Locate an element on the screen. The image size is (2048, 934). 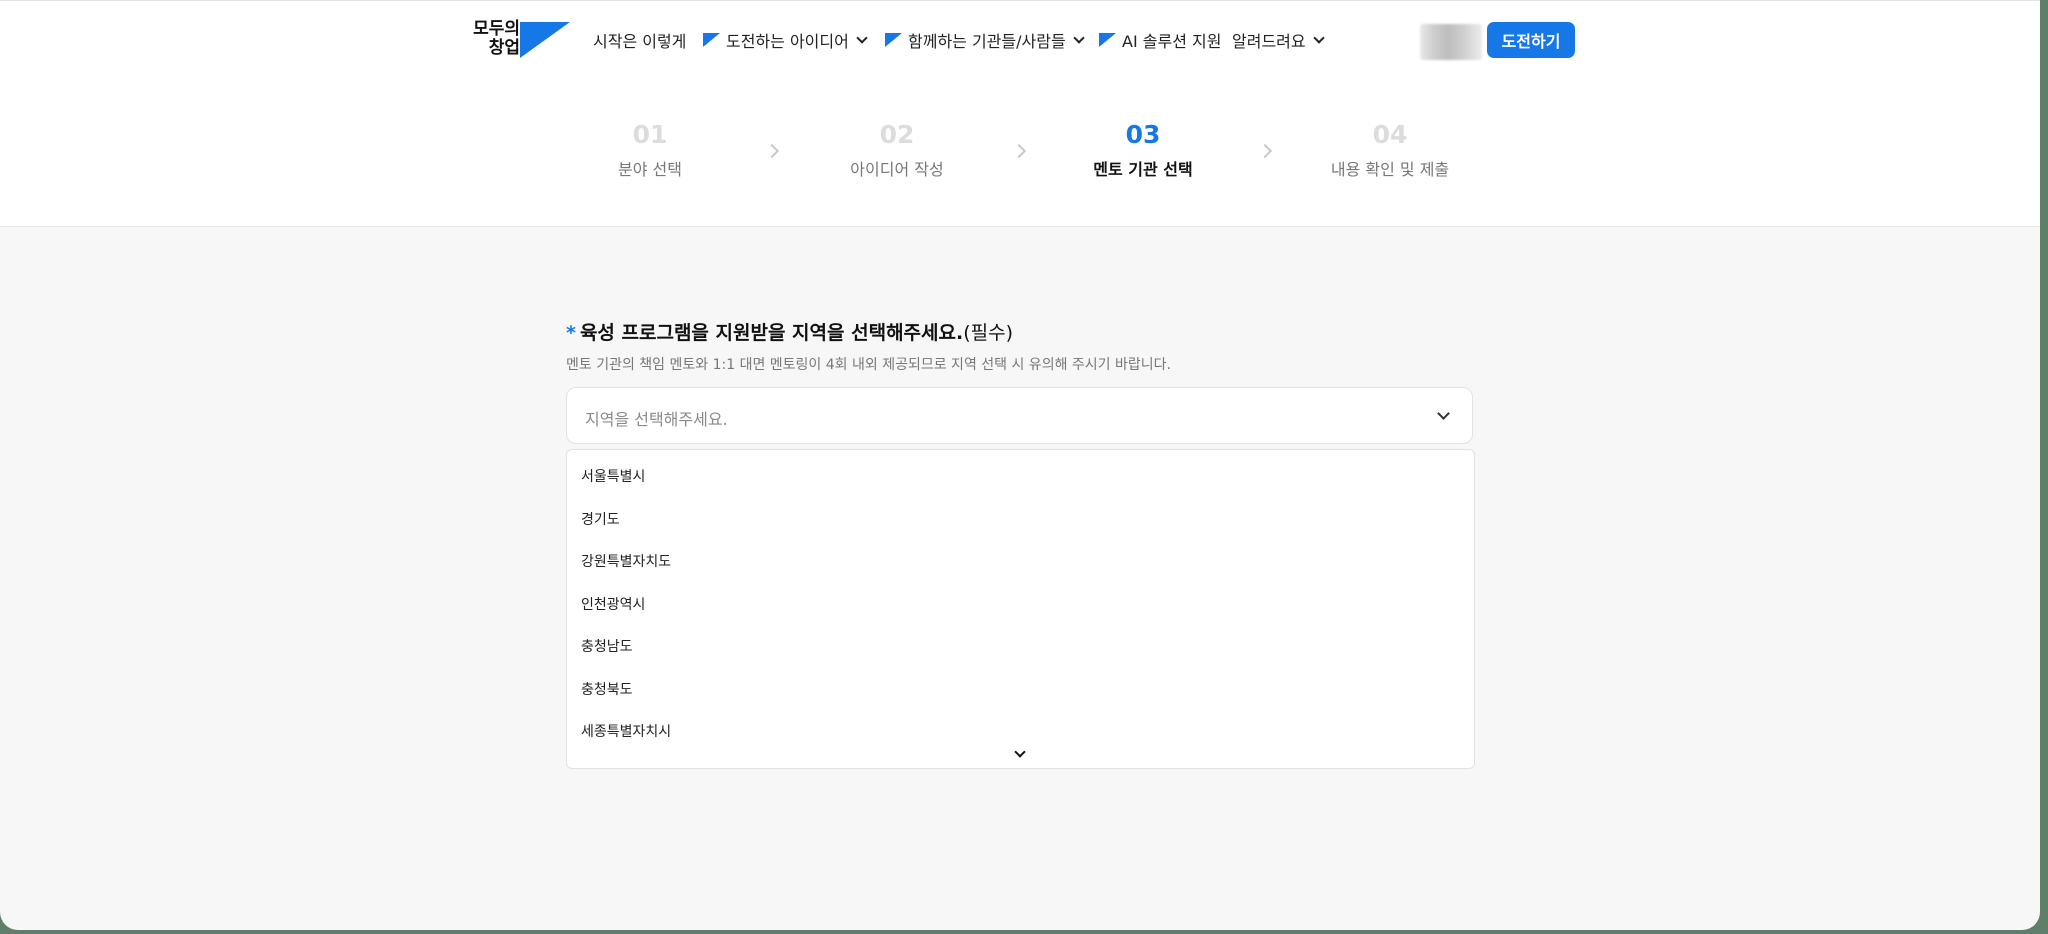
step-number: 01 is located at coordinates (650, 134).